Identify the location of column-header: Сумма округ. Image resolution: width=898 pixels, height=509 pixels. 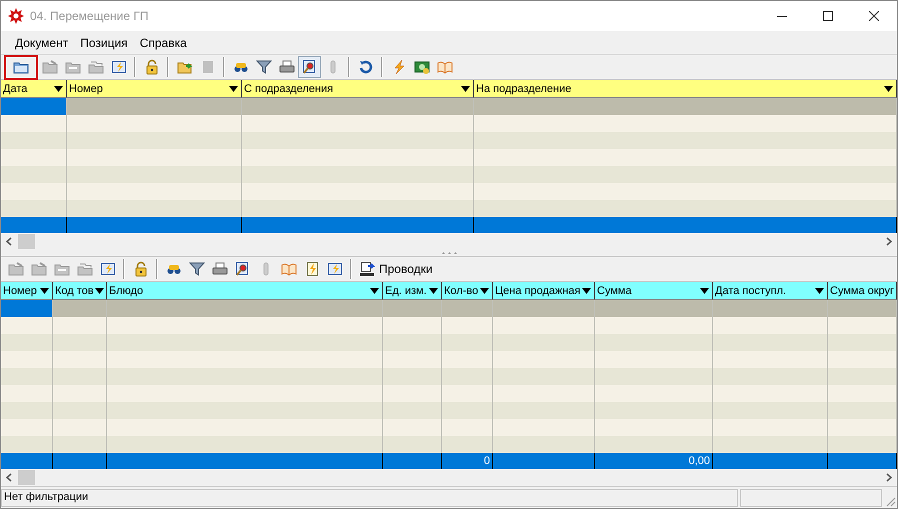
(862, 291).